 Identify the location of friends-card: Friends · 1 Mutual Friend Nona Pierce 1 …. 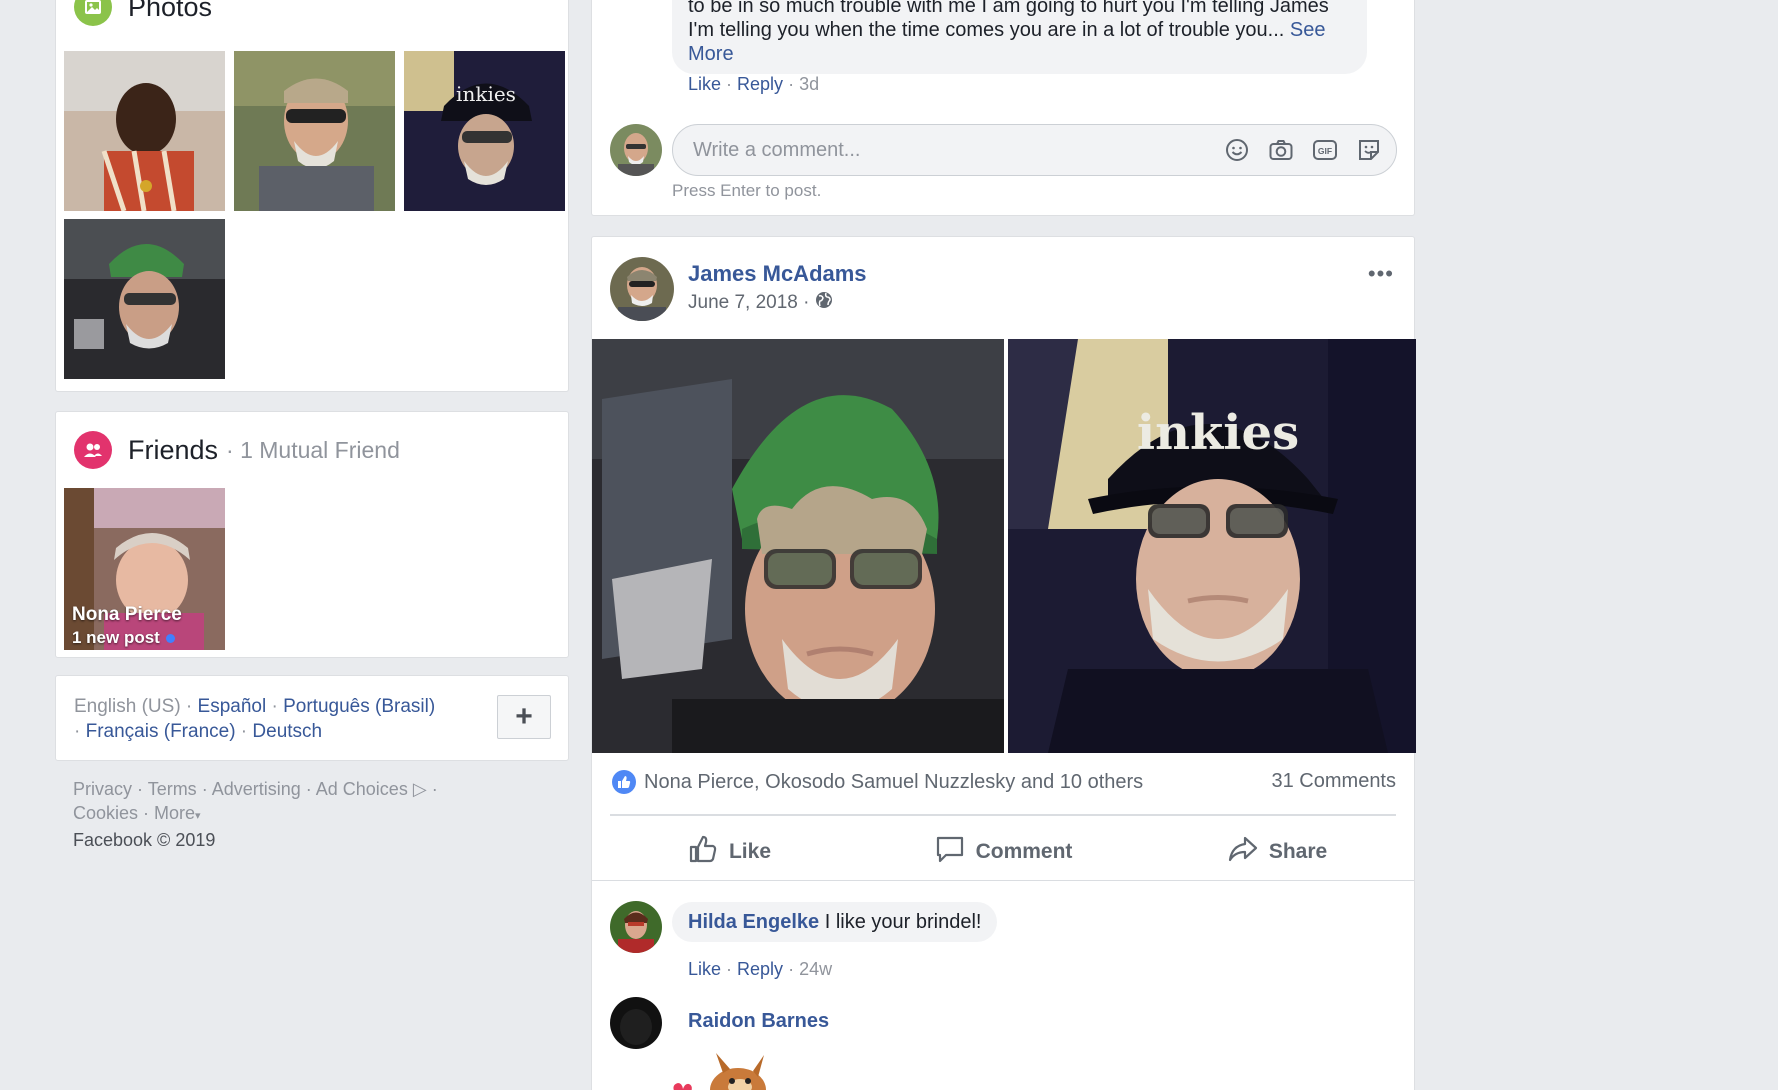
(312, 534).